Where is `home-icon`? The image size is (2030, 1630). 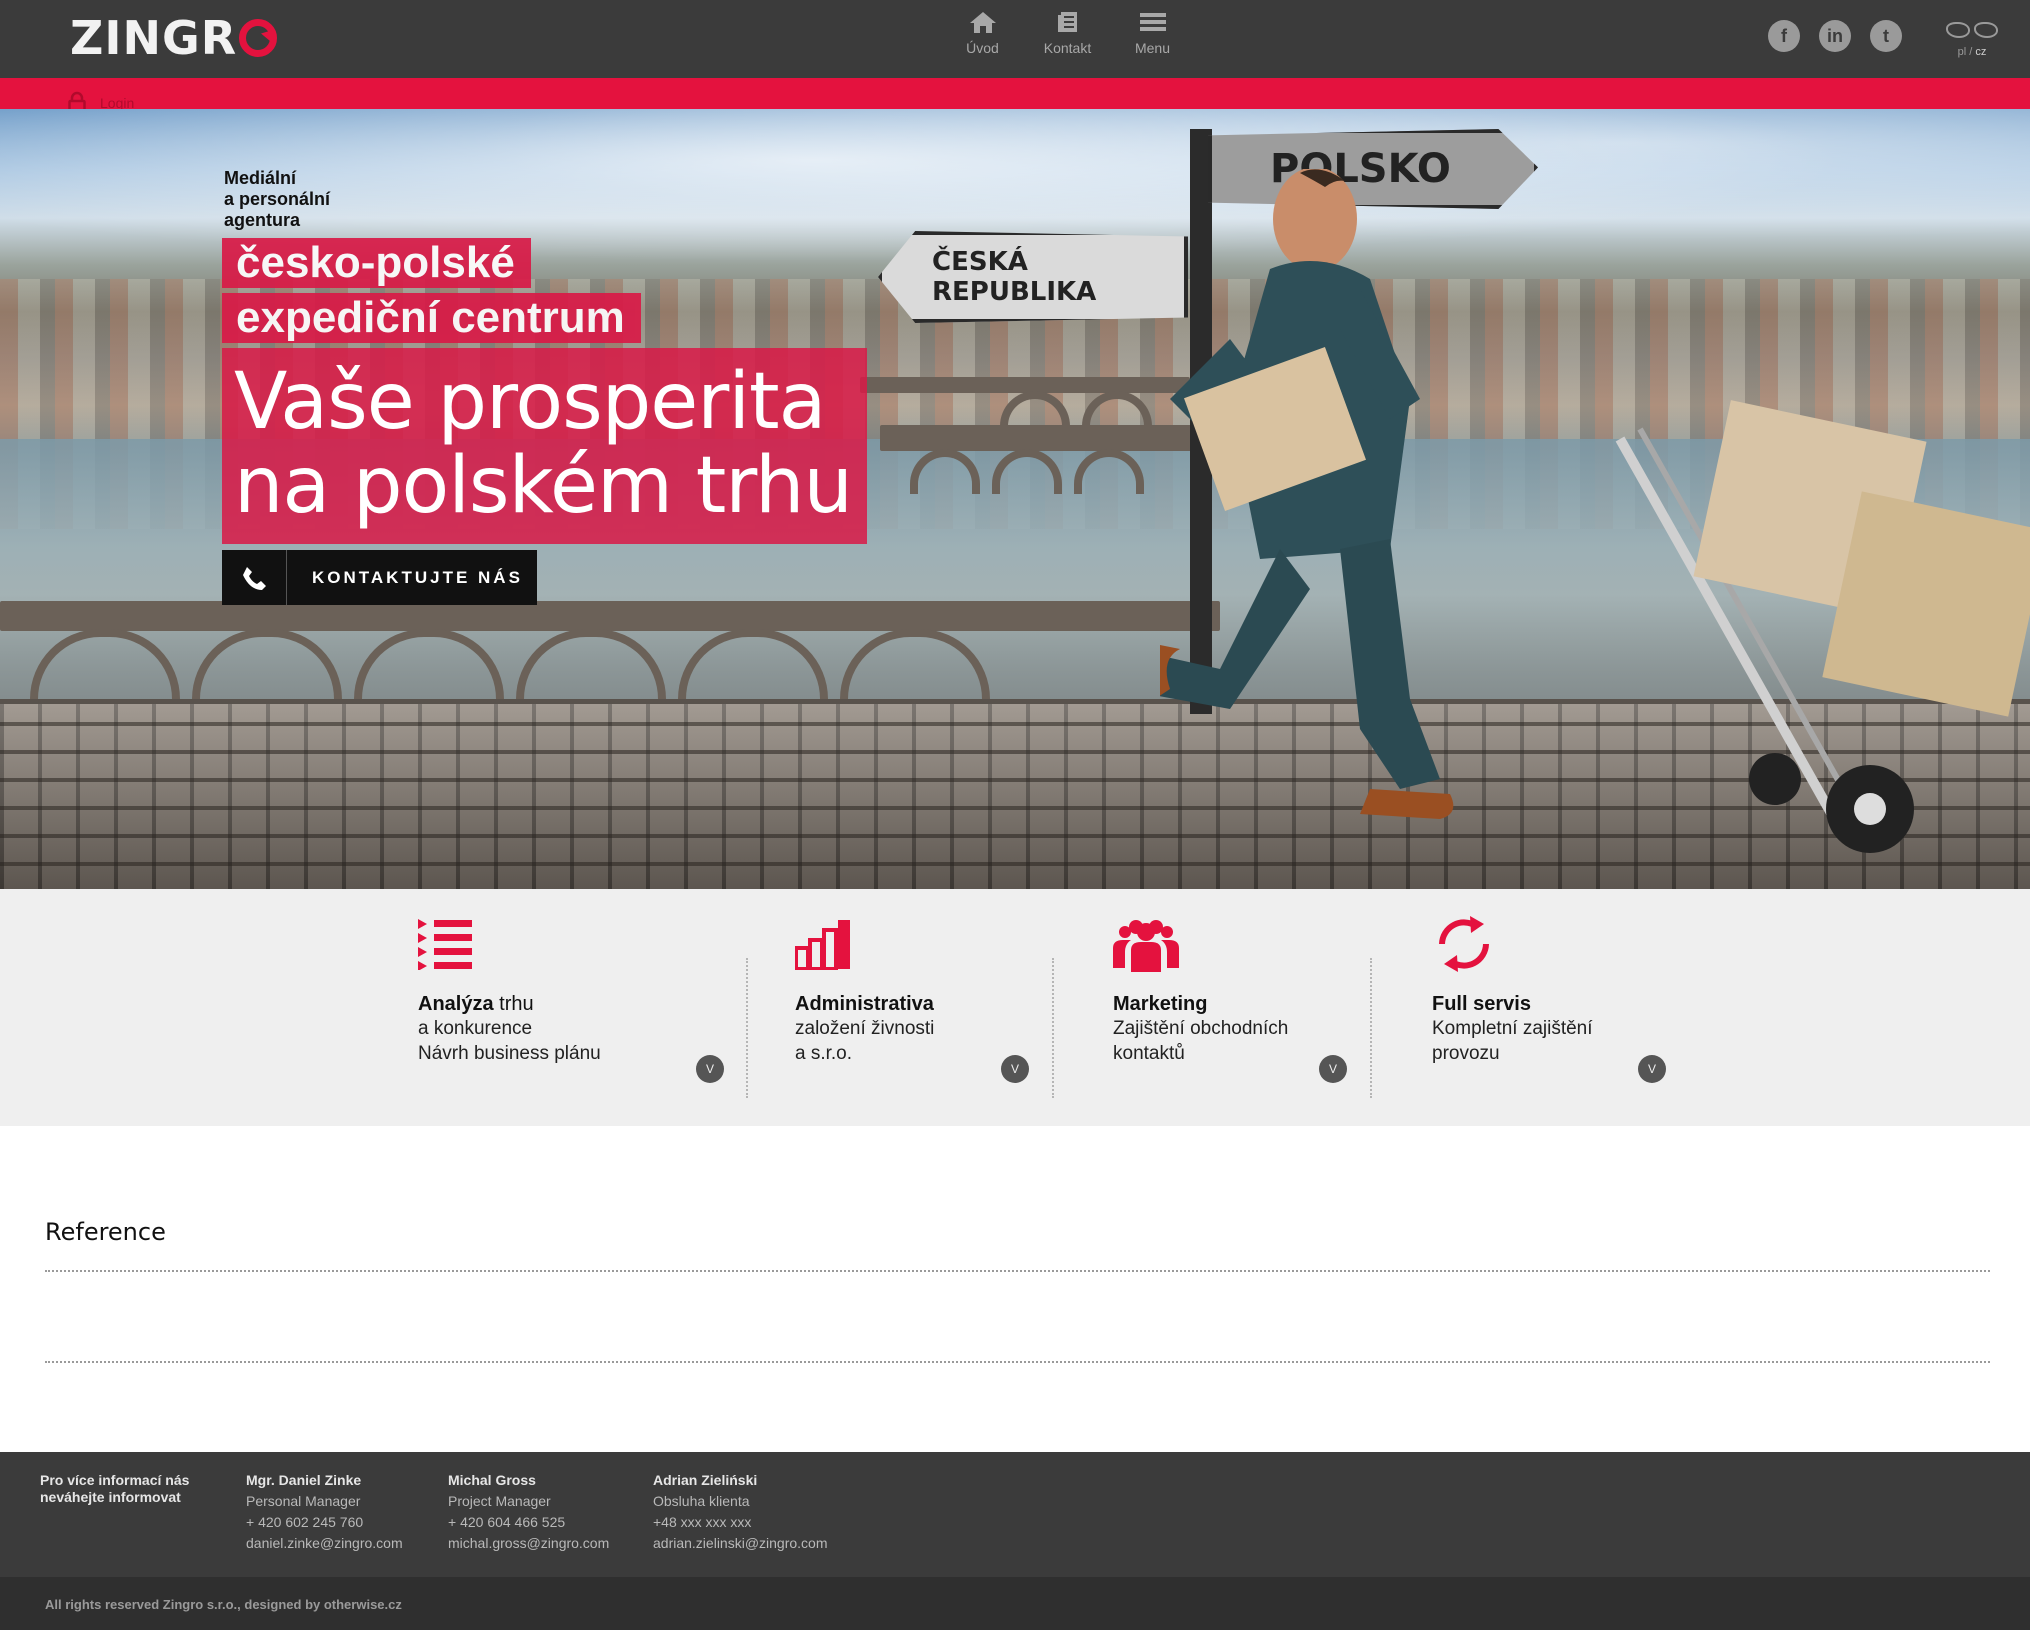
home-icon is located at coordinates (982, 22).